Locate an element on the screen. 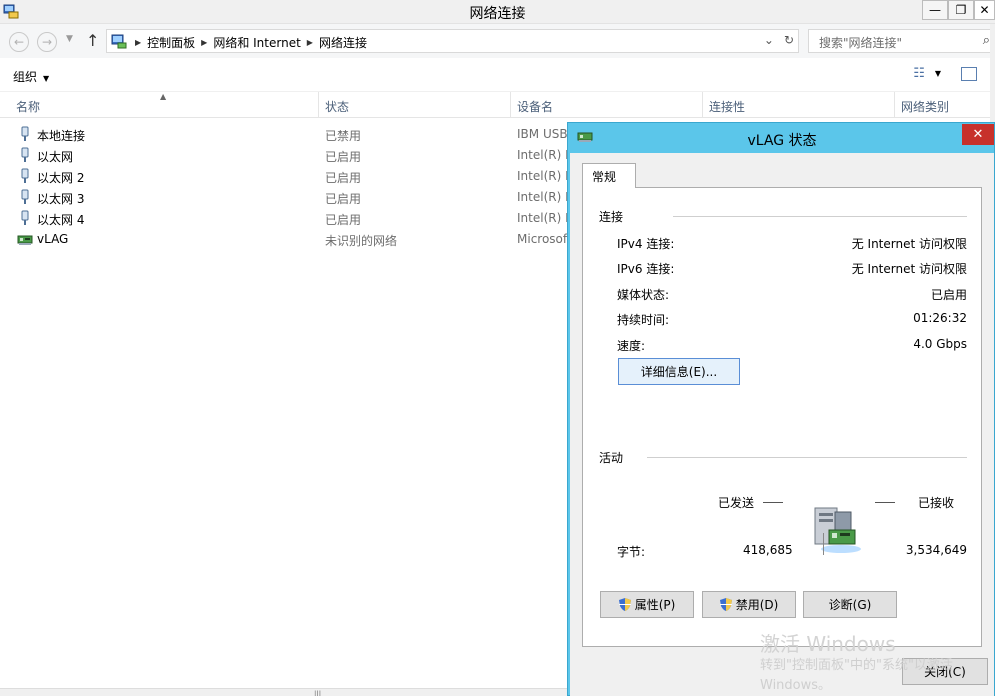 This screenshot has width=995, height=696. search-box: 搜索"网络连接" ⌕ is located at coordinates (901, 41).